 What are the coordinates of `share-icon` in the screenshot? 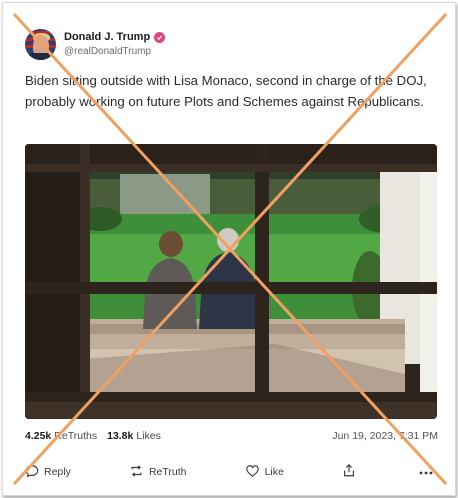 It's located at (351, 472).